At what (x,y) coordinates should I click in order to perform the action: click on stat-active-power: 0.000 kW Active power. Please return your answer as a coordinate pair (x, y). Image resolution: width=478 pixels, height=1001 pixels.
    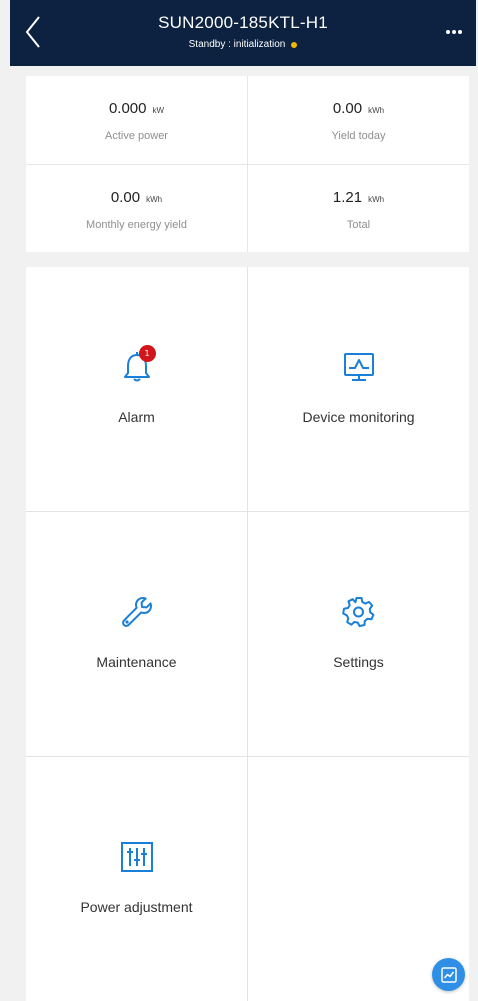
    Looking at the image, I should click on (136, 120).